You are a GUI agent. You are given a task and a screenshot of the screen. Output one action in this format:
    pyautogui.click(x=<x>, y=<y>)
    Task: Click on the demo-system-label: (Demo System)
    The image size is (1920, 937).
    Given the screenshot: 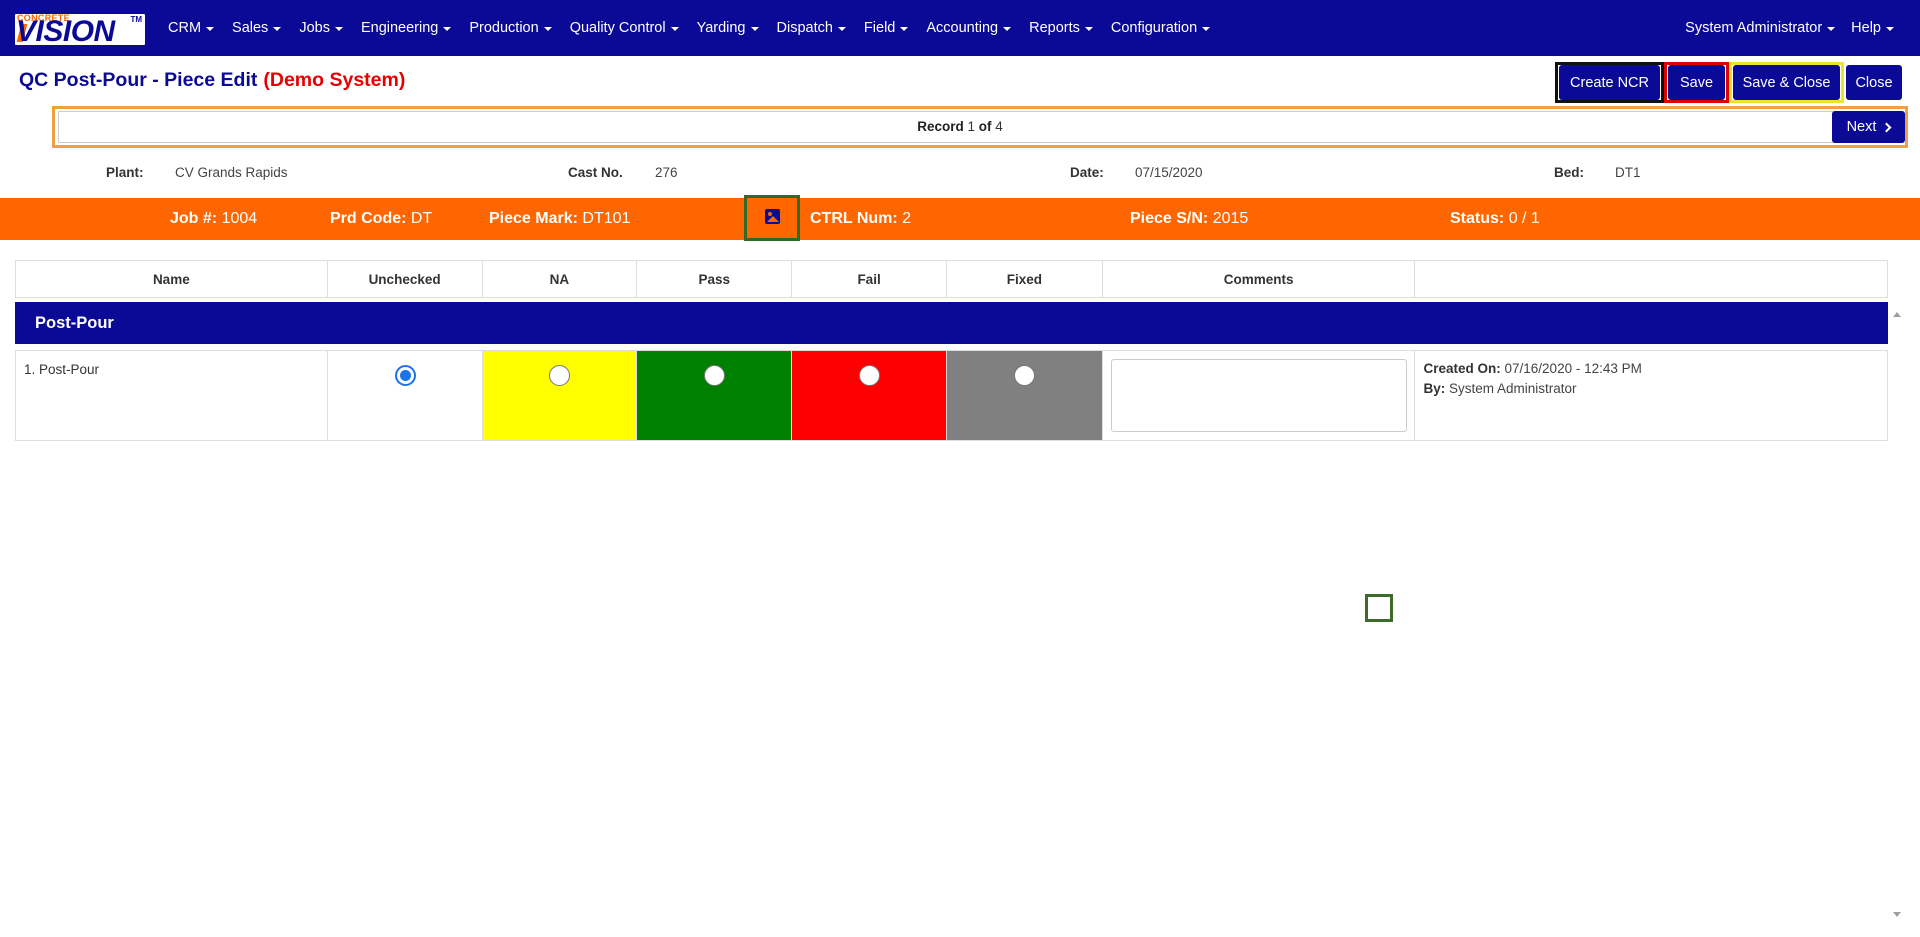 What is the action you would take?
    pyautogui.click(x=334, y=80)
    